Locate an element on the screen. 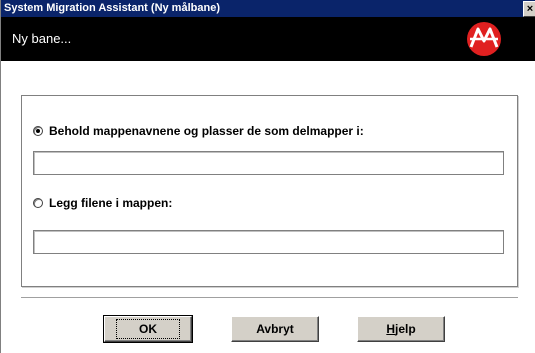 This screenshot has width=535, height=353. separator-line is located at coordinates (269, 298).